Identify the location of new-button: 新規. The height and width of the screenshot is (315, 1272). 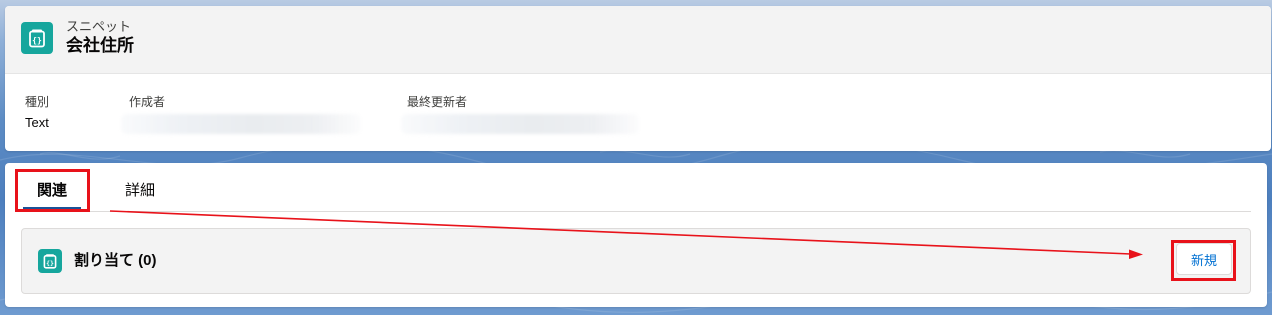
(1204, 259).